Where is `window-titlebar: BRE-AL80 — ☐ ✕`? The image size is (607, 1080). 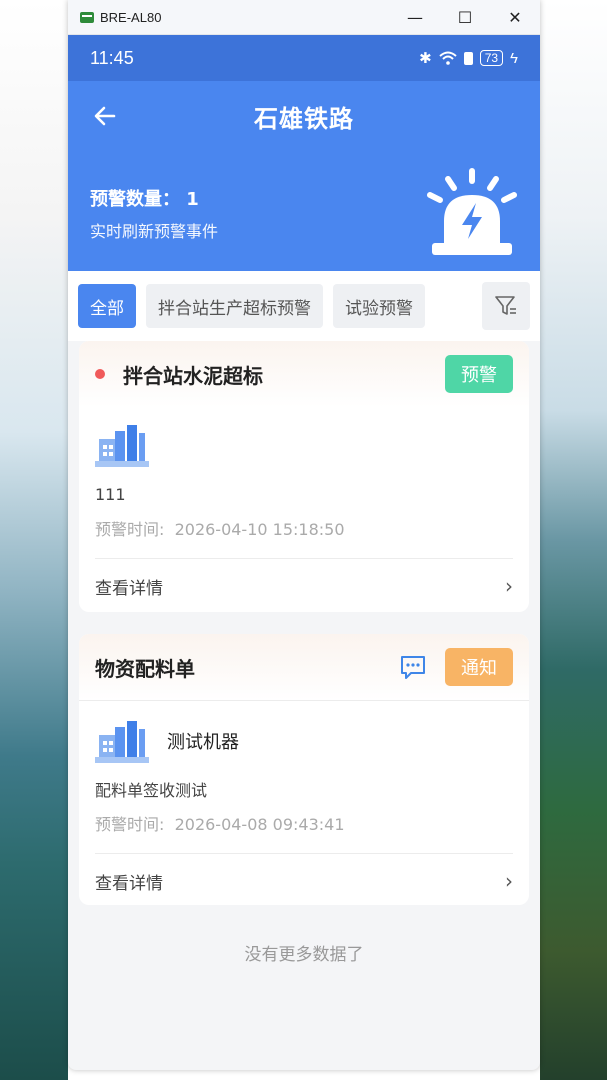 window-titlebar: BRE-AL80 — ☐ ✕ is located at coordinates (304, 17).